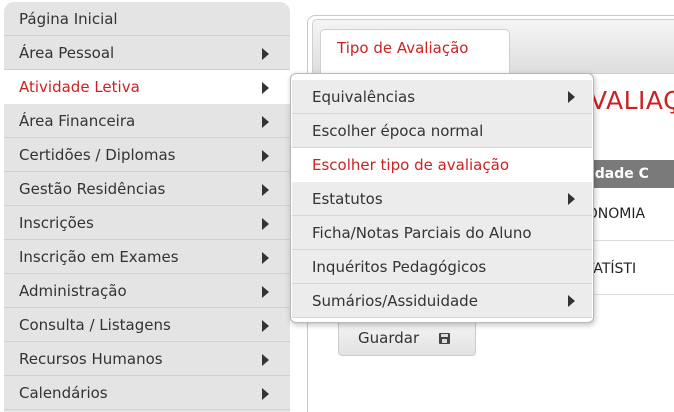 This screenshot has height=412, width=674. What do you see at coordinates (67, 53) in the screenshot?
I see `menu-item-label: Área Pessoal` at bounding box center [67, 53].